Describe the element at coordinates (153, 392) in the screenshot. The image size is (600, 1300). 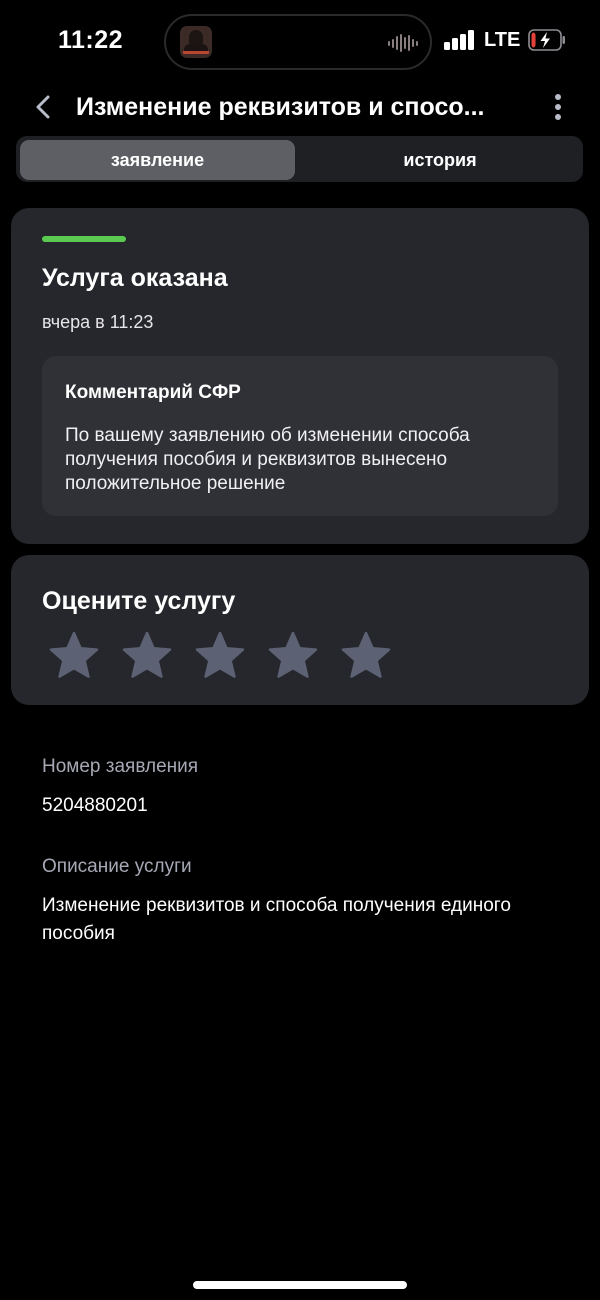
I see `comment-title: Комментарий СФР` at that location.